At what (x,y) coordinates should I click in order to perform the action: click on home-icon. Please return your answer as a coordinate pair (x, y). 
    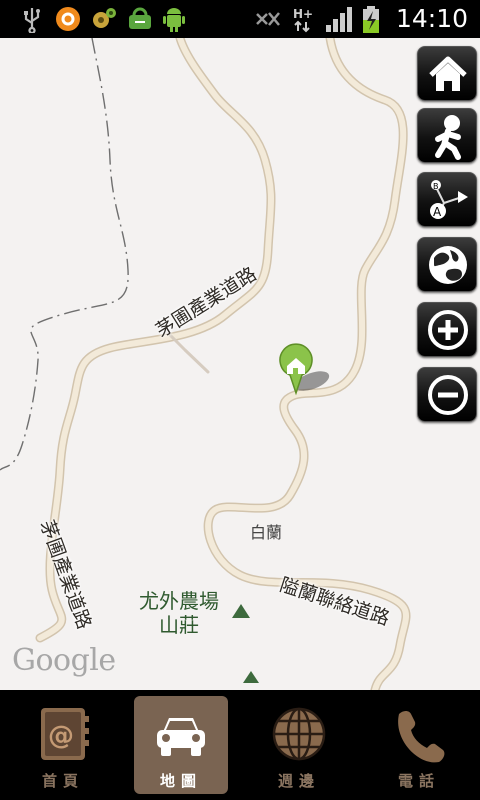
    Looking at the image, I should click on (448, 73).